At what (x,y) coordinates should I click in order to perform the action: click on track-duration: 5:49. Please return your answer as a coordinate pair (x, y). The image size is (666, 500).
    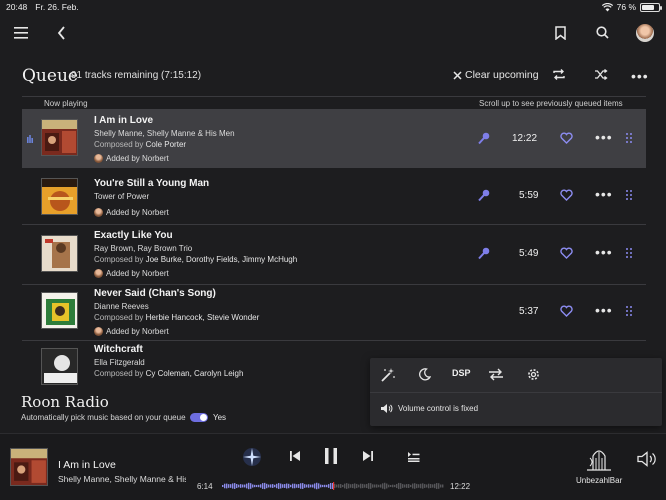
    Looking at the image, I should click on (529, 253).